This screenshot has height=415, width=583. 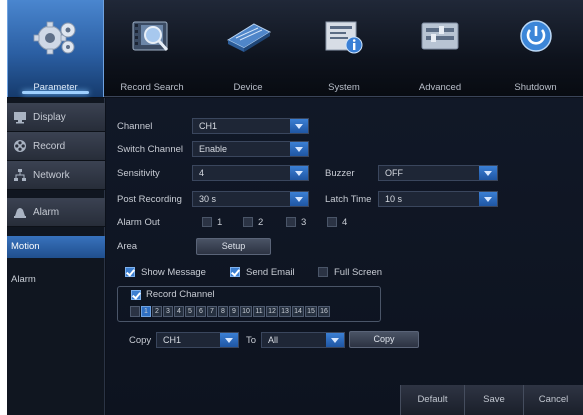 I want to click on alarm-out-option-4: 4, so click(x=345, y=222).